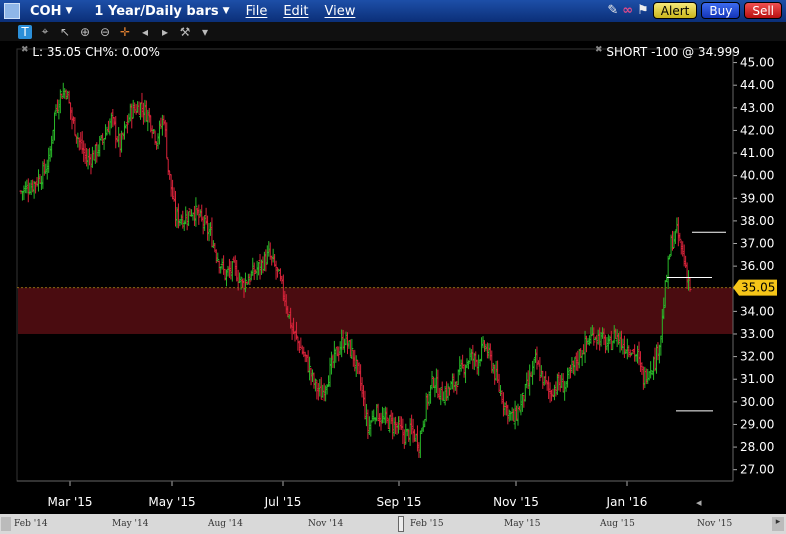 Image resolution: width=786 pixels, height=534 pixels. Describe the element at coordinates (757, 424) in the screenshot. I see `y-tick-label-2: 29.00` at that location.